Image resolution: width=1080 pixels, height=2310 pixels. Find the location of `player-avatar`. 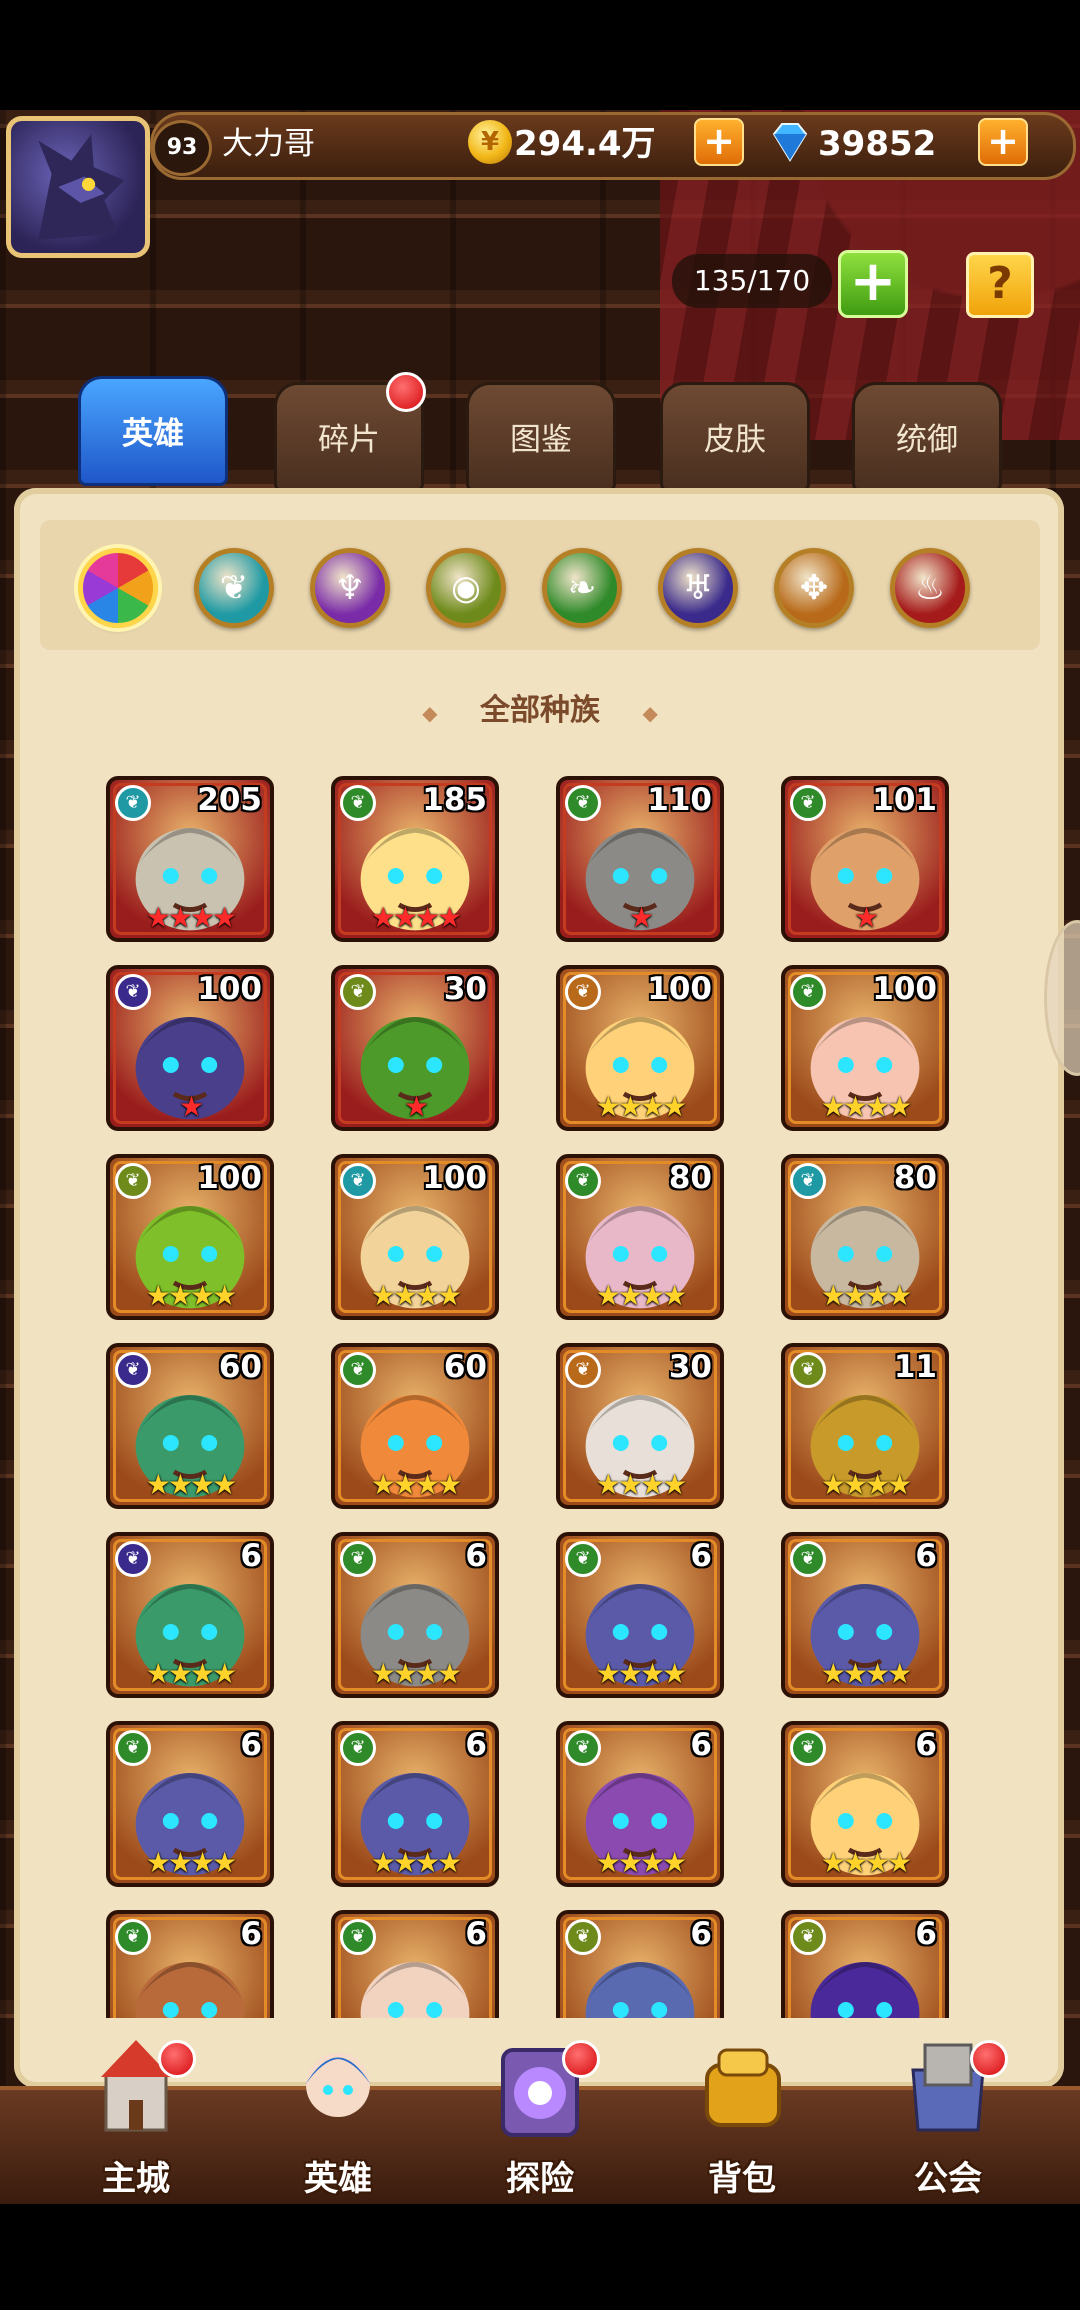

player-avatar is located at coordinates (78, 187).